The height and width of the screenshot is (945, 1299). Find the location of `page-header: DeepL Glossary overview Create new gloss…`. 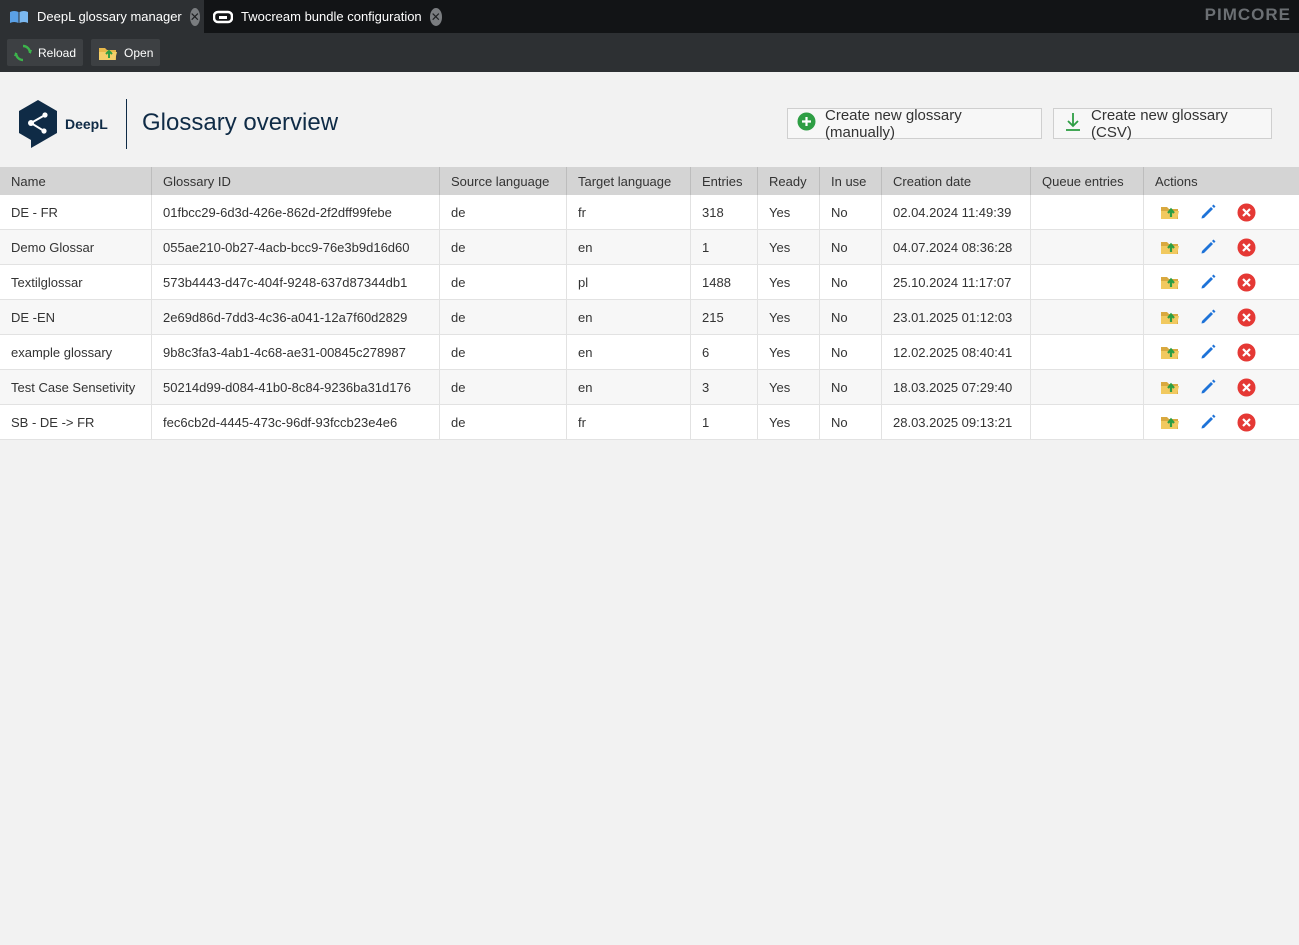

page-header: DeepL Glossary overview Create new gloss… is located at coordinates (649, 119).